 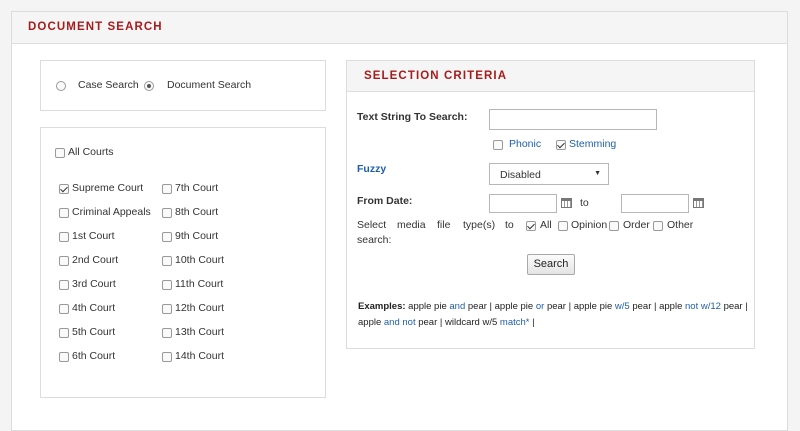 I want to click on media-all-label: All, so click(x=546, y=225).